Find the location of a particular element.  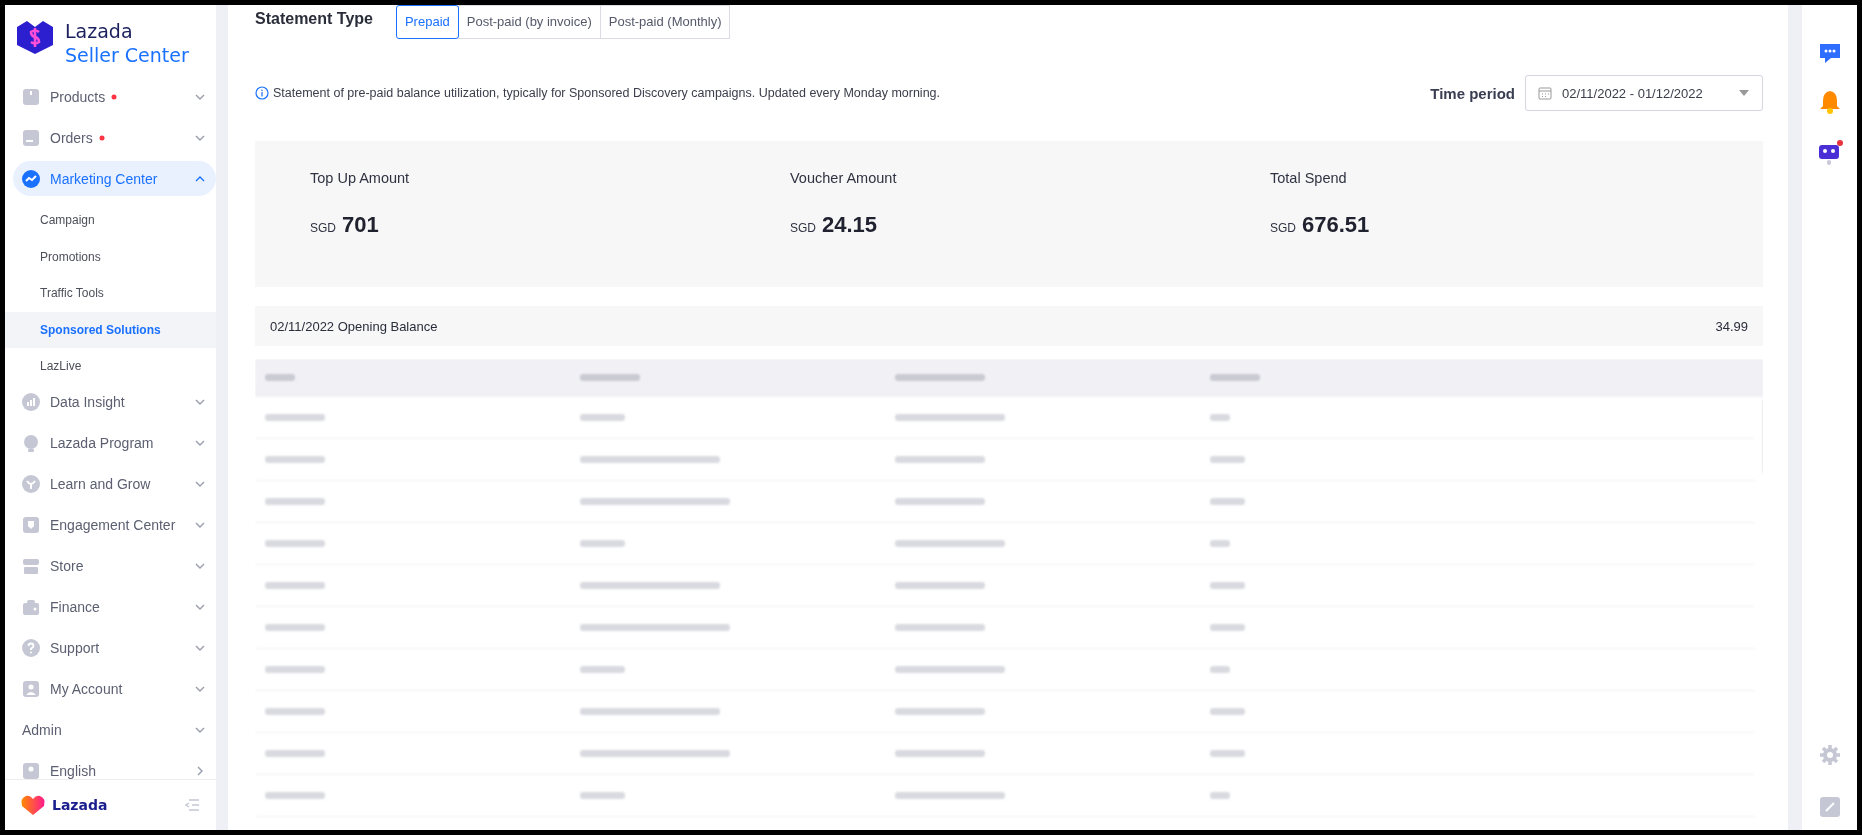

statement-tab: Post-paid (Monthly) is located at coordinates (665, 22).